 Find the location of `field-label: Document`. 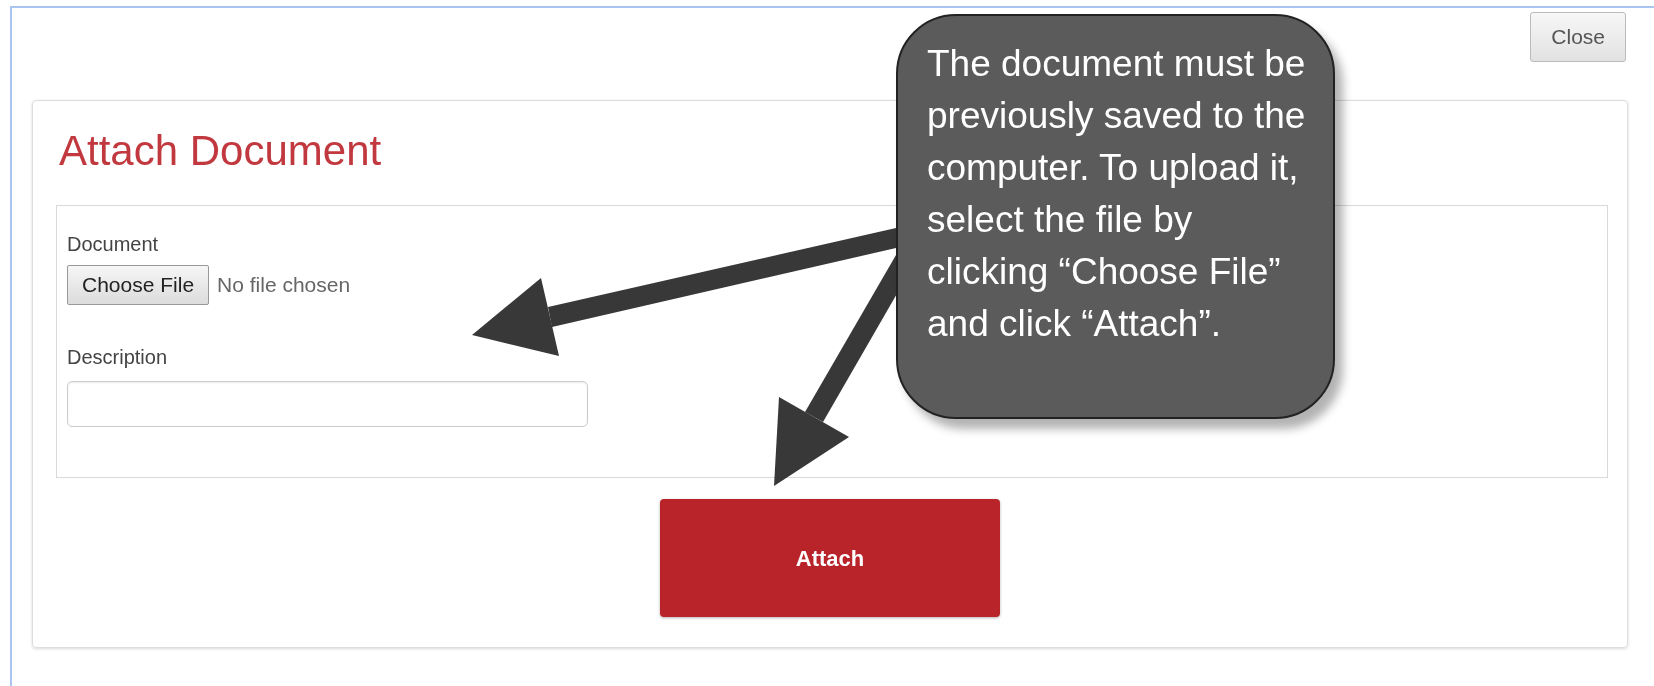

field-label: Document is located at coordinates (113, 244).